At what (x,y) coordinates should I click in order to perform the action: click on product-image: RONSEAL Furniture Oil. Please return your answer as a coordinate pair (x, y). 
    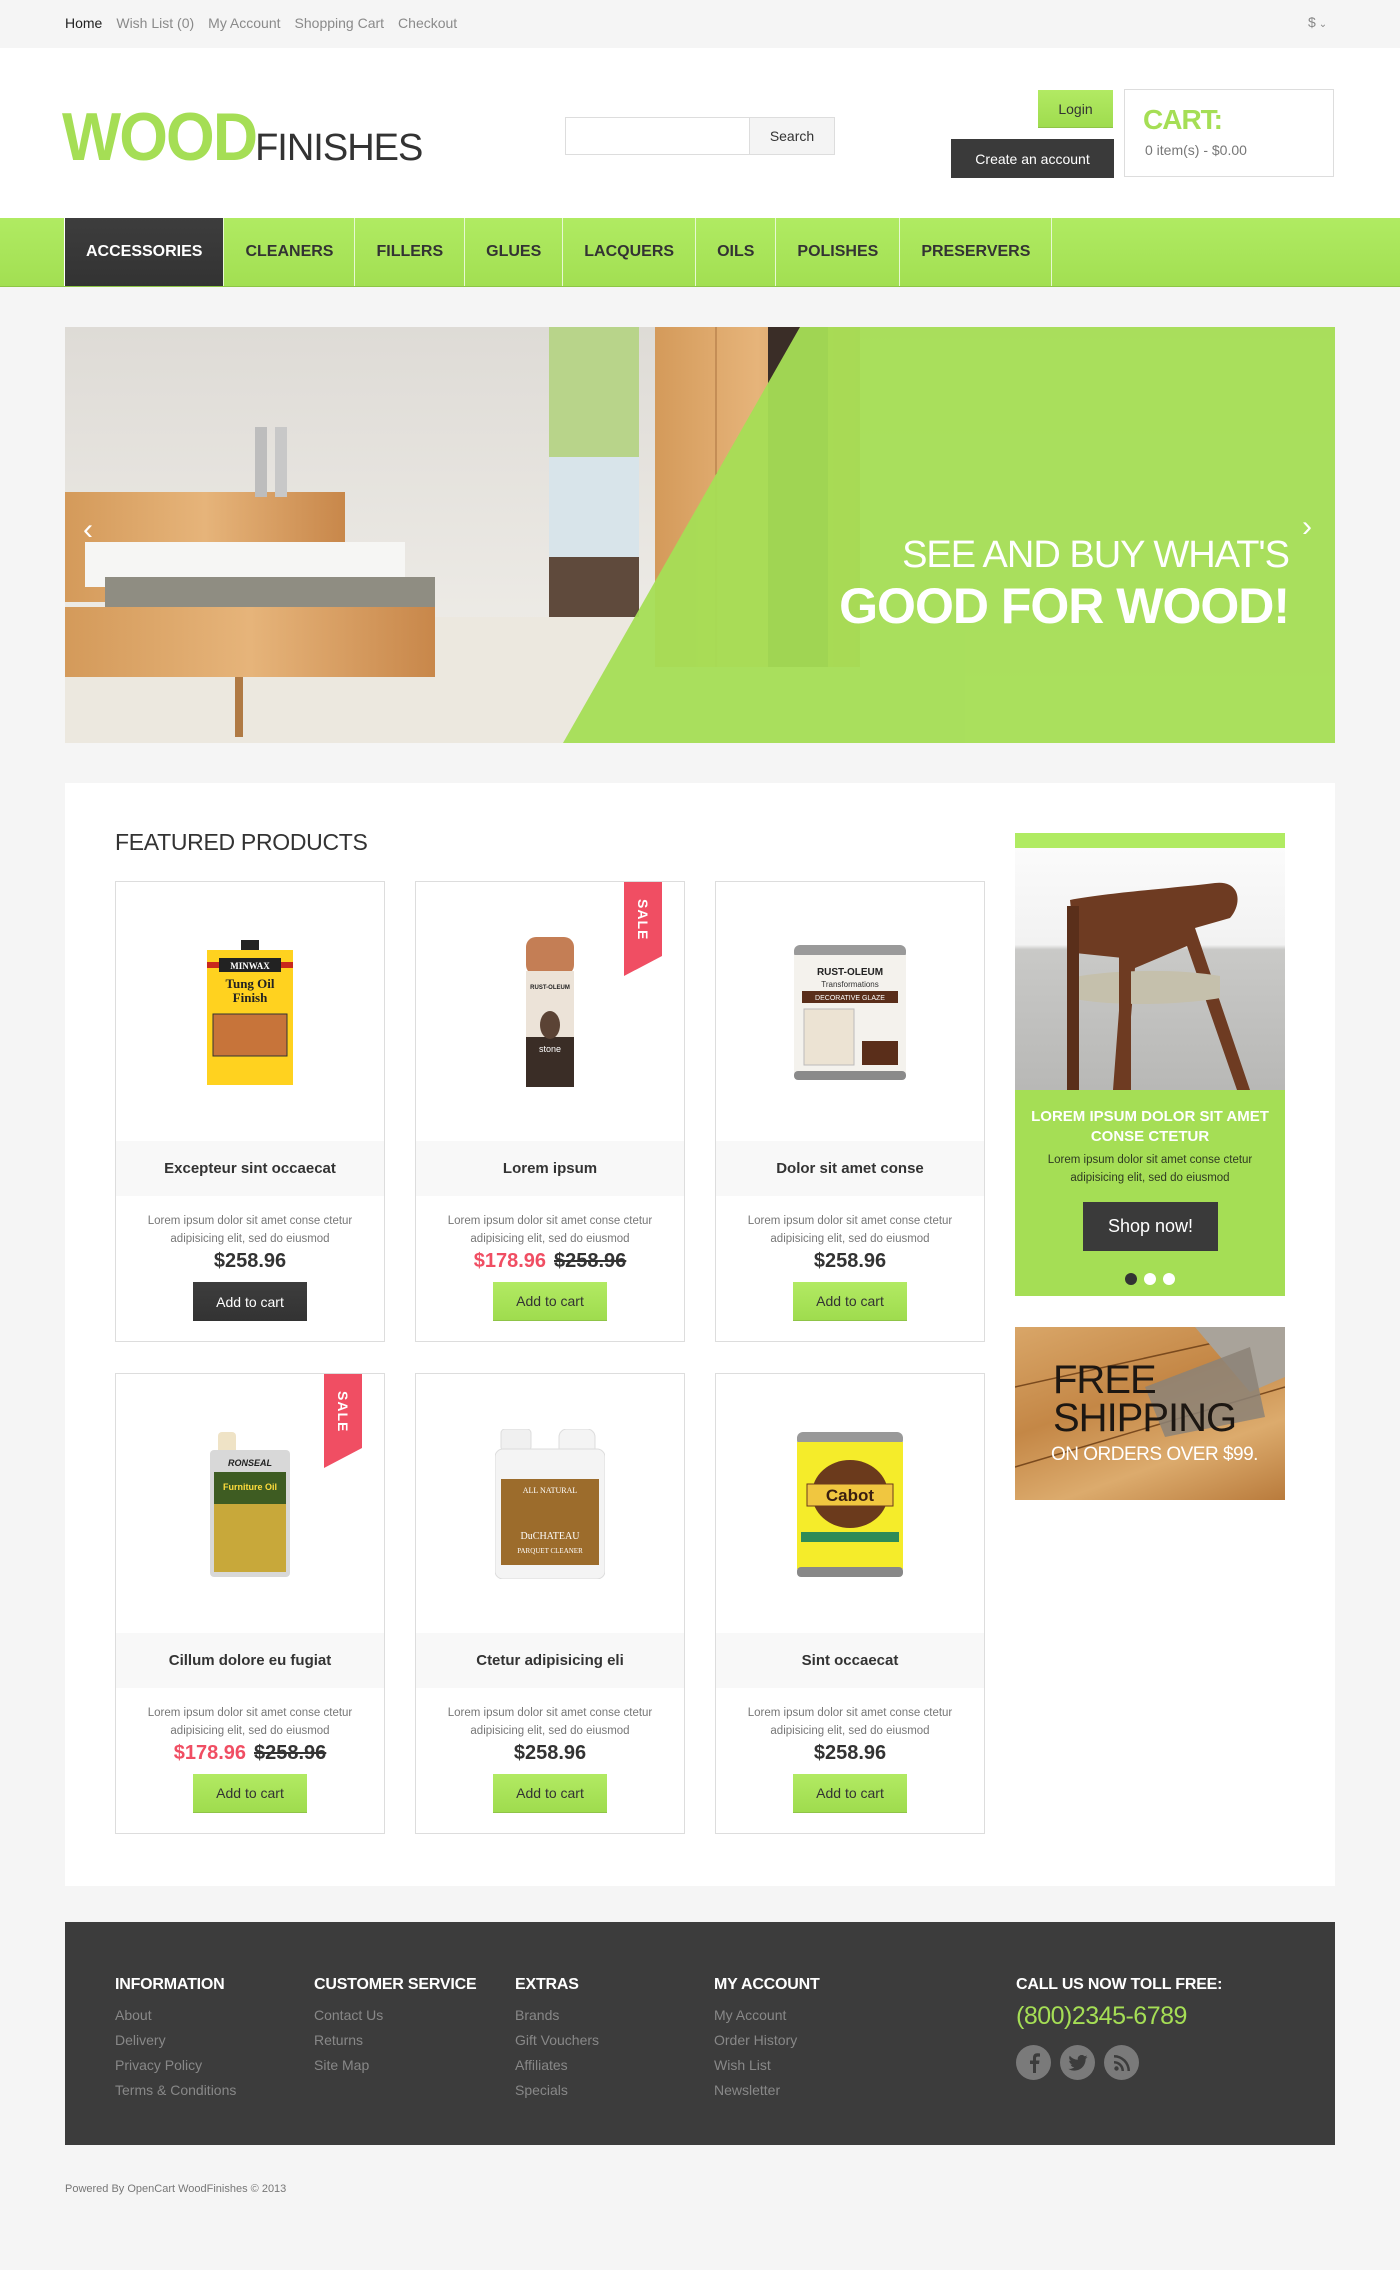
    Looking at the image, I should click on (250, 1504).